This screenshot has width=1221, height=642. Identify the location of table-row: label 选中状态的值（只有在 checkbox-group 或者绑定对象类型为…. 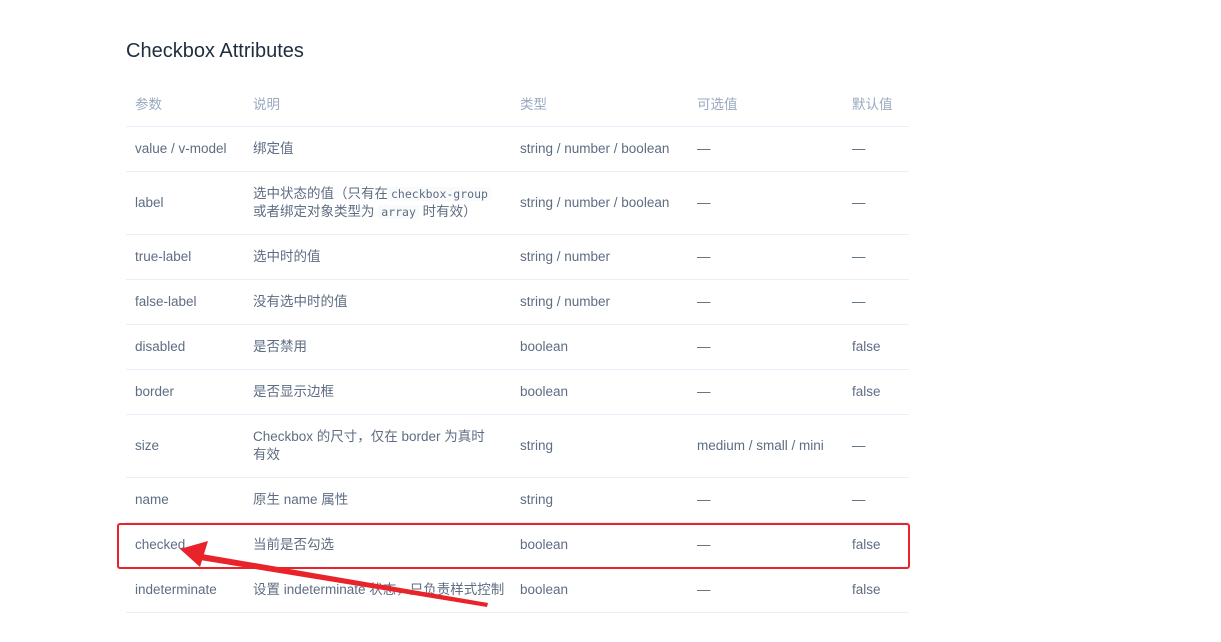
(517, 203).